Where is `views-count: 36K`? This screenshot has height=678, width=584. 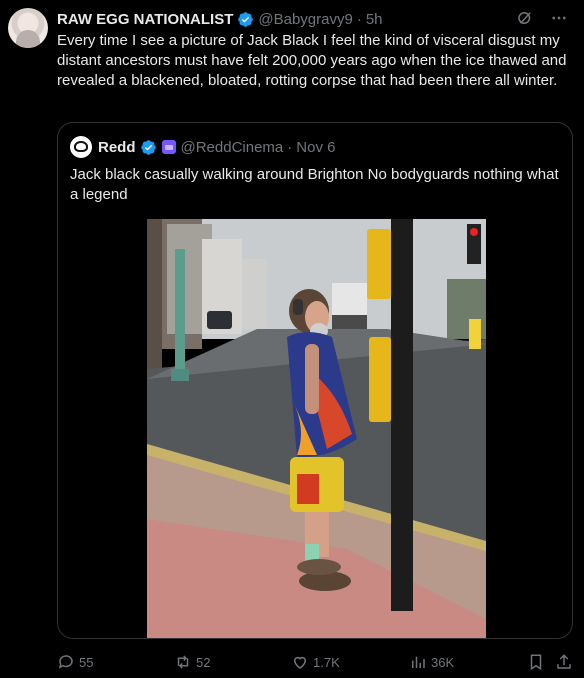
views-count: 36K is located at coordinates (443, 662).